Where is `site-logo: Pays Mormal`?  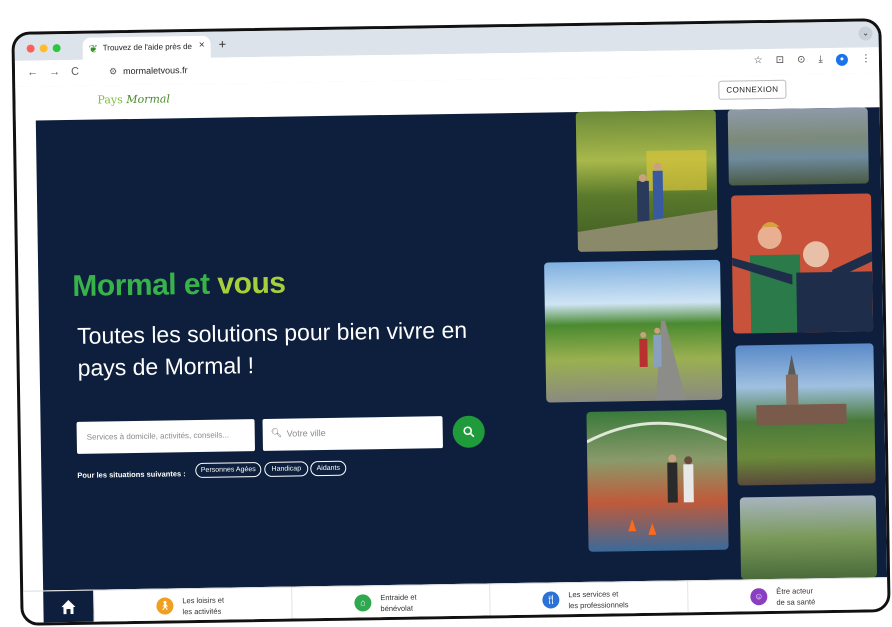
site-logo: Pays Mormal is located at coordinates (133, 99).